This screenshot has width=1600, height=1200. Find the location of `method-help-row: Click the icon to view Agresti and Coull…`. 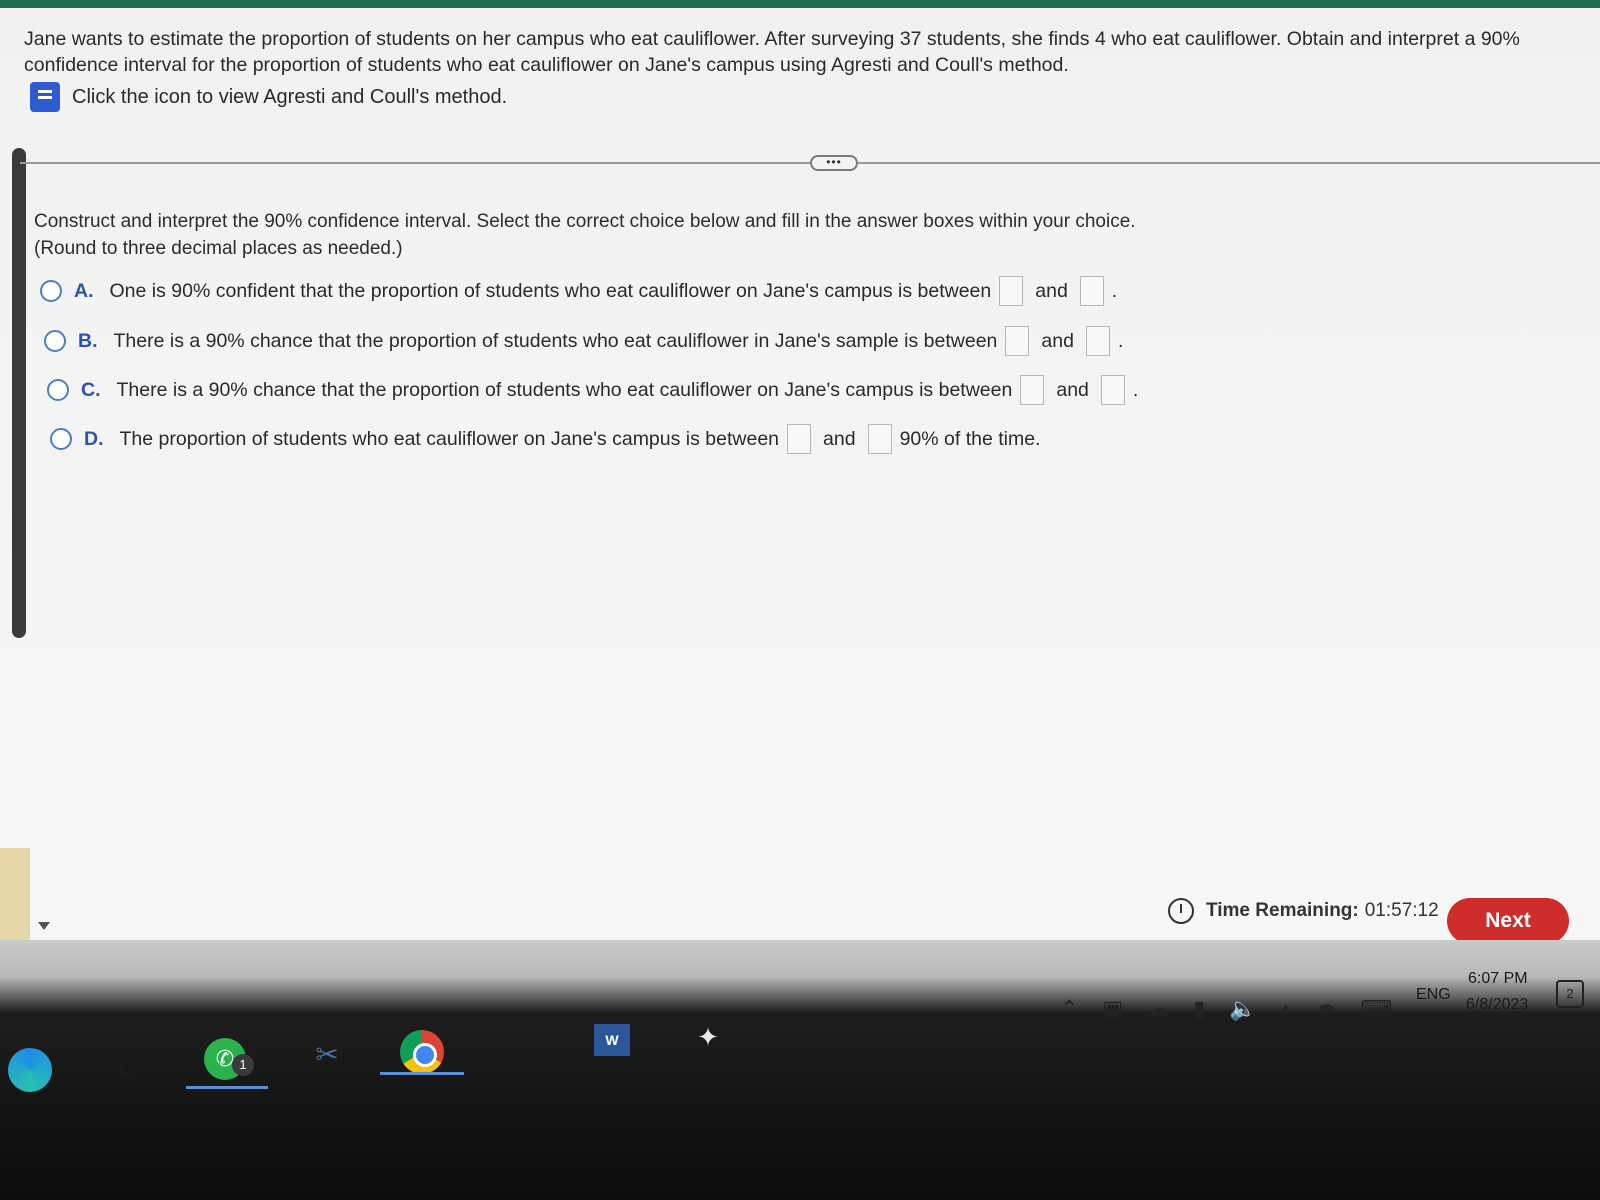

method-help-row: Click the icon to view Agresti and Coull… is located at coordinates (268, 97).